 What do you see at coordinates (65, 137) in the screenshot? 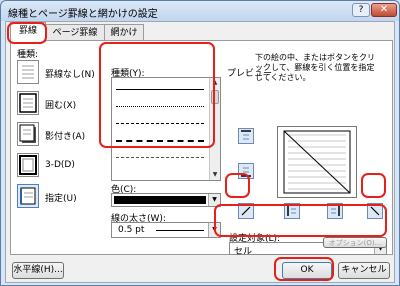
I see `setting-shadow-label: 影付き(A)` at bounding box center [65, 137].